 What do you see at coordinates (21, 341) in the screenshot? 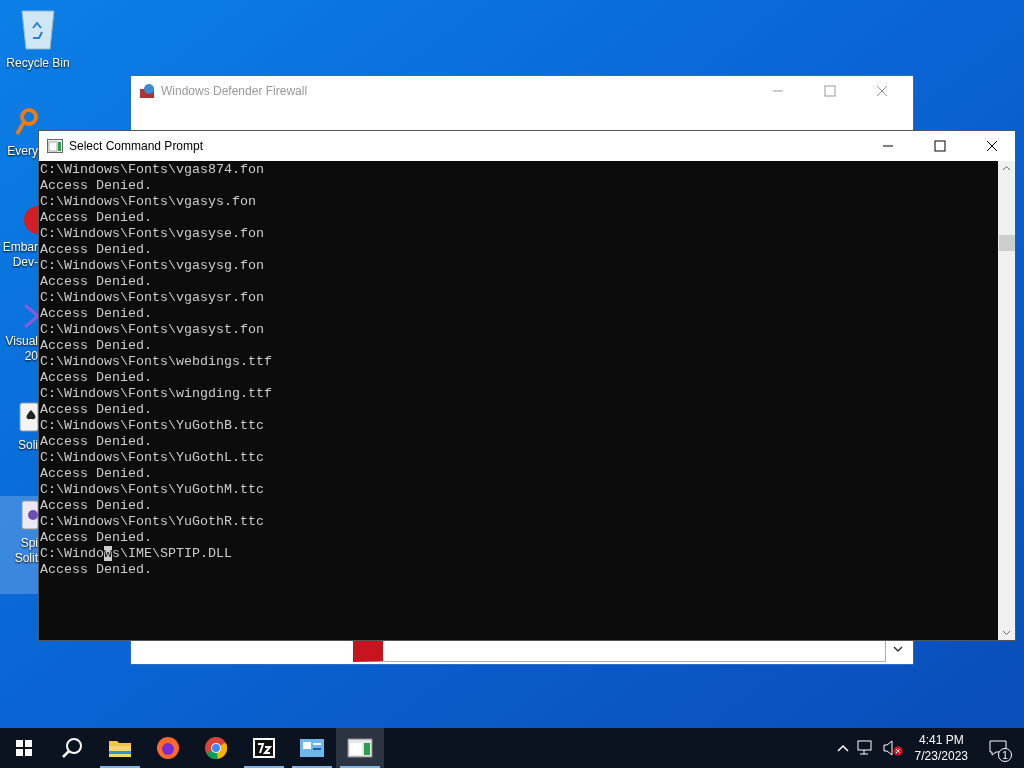
I see `icon-label: Visual` at bounding box center [21, 341].